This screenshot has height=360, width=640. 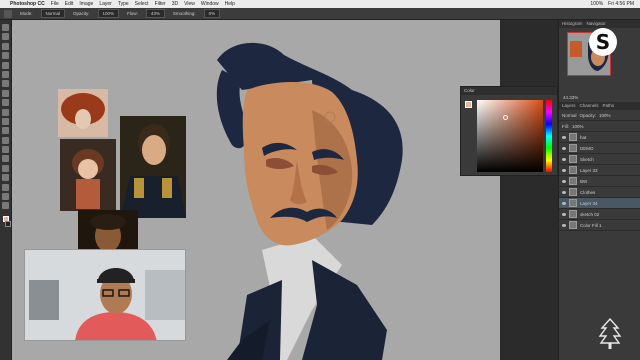 I want to click on layer-name: DEMO, so click(x=587, y=148).